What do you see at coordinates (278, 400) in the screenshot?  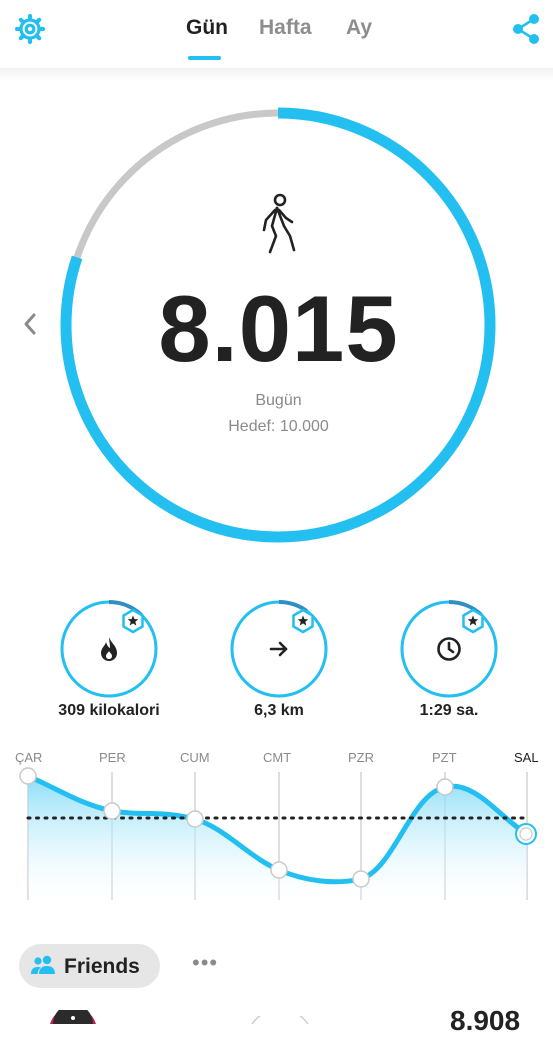 I see `day-label: Bugün` at bounding box center [278, 400].